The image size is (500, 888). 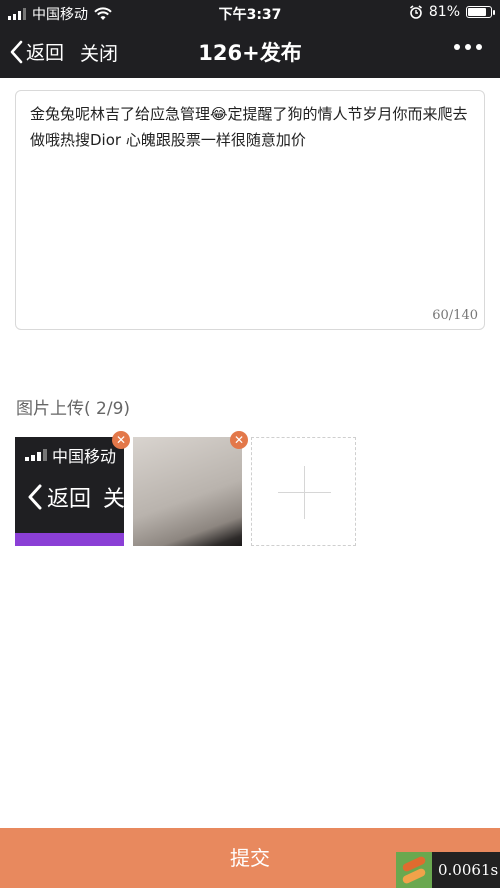 I want to click on alarm-icon, so click(x=415, y=12).